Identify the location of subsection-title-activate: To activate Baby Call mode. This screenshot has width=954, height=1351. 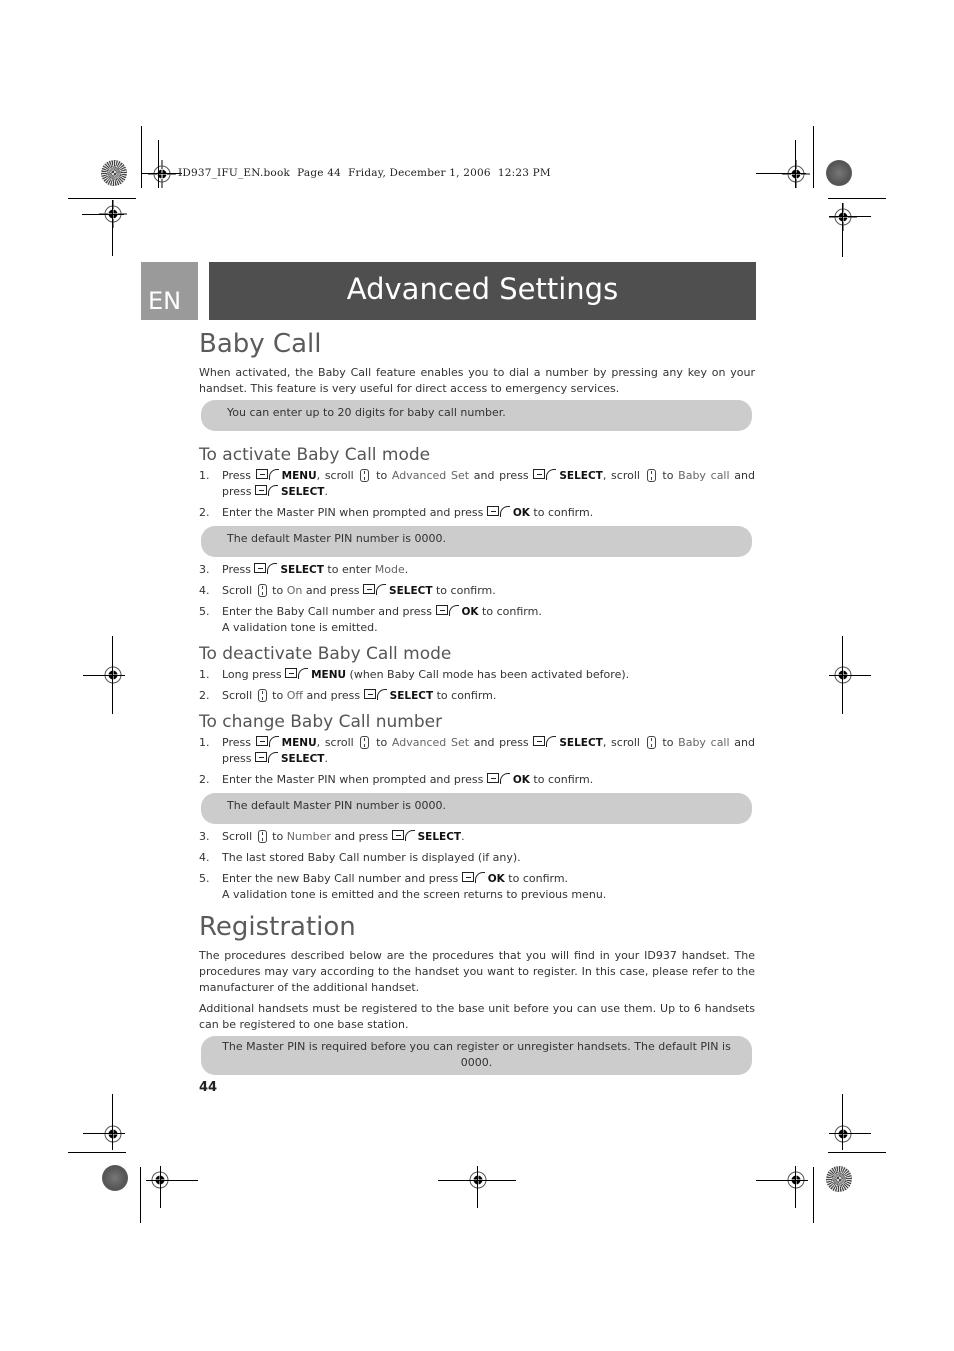
(315, 455).